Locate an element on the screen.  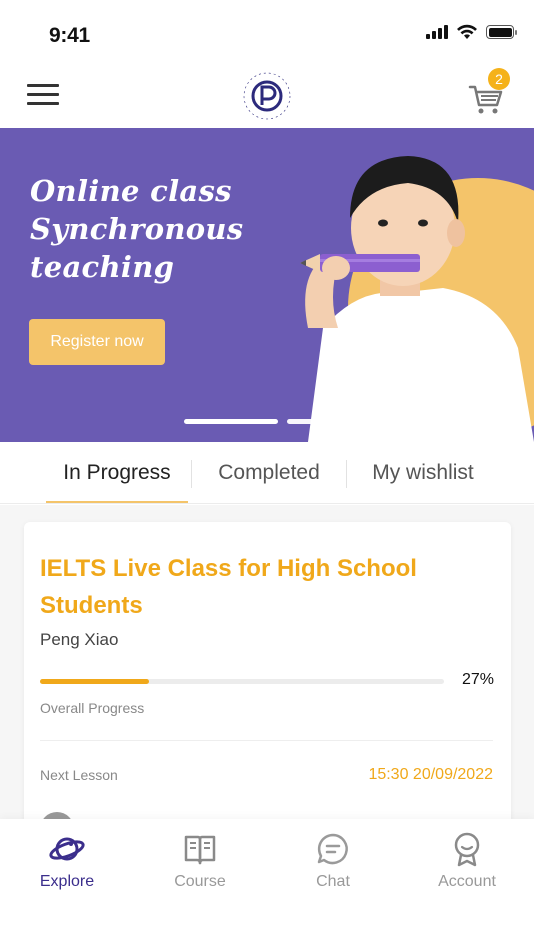
signal-icon is located at coordinates (437, 32).